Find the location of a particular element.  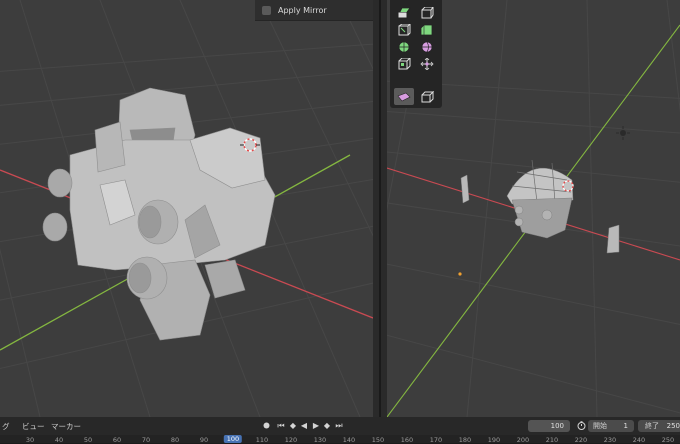

apply-mirror-checkbox is located at coordinates (266, 10).